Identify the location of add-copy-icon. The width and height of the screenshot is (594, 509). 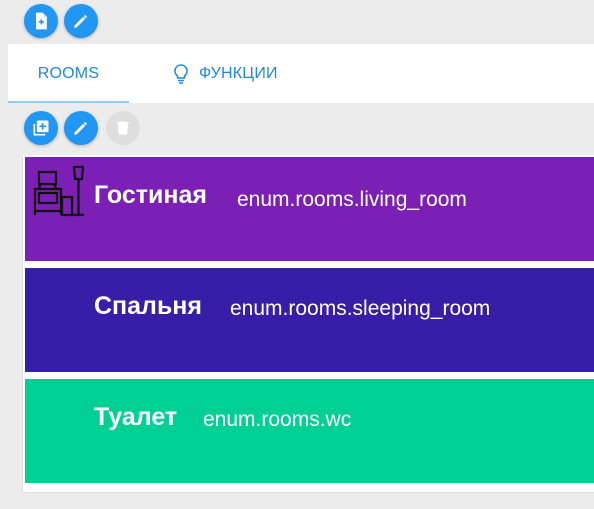
(41, 128).